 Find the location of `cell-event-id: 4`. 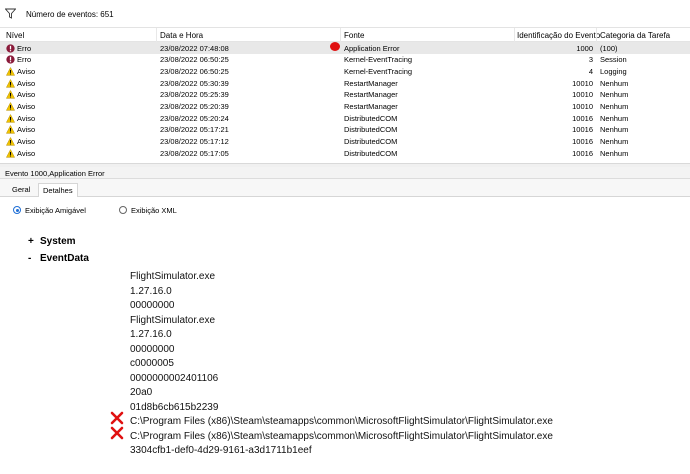

cell-event-id: 4 is located at coordinates (590, 71).